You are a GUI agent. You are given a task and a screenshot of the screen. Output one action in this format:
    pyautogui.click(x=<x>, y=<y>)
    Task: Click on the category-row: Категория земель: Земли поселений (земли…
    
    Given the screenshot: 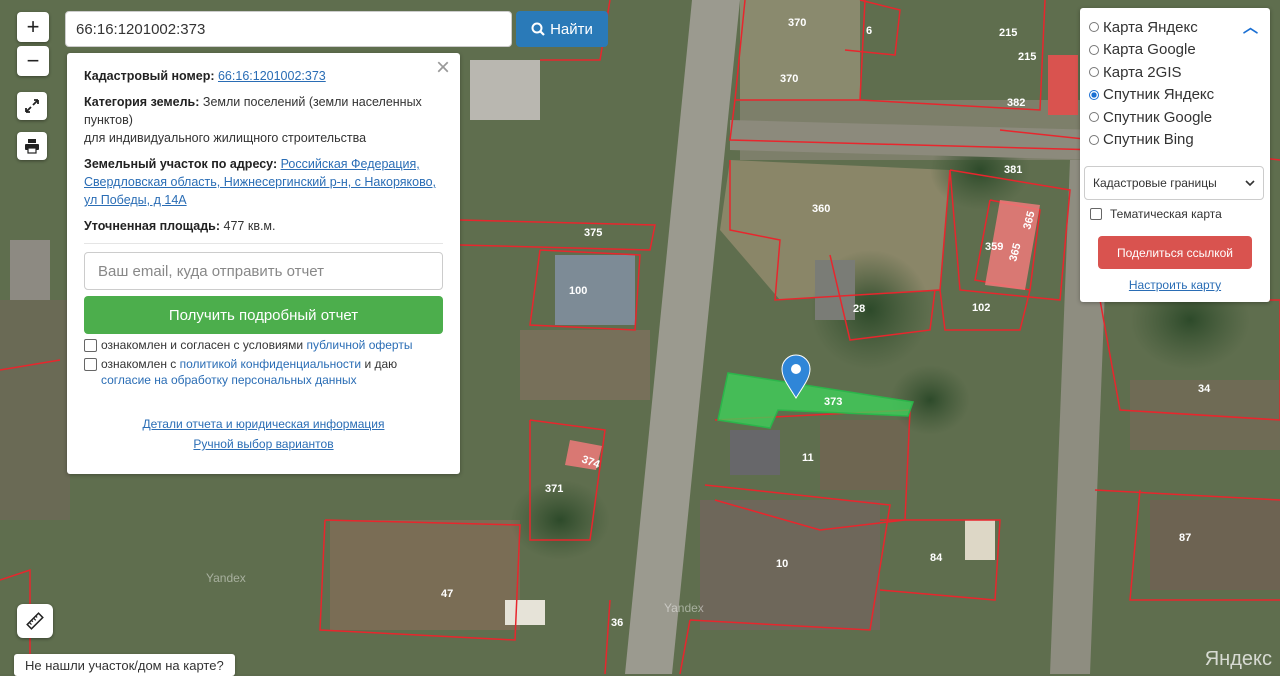 What is the action you would take?
    pyautogui.click(x=263, y=120)
    